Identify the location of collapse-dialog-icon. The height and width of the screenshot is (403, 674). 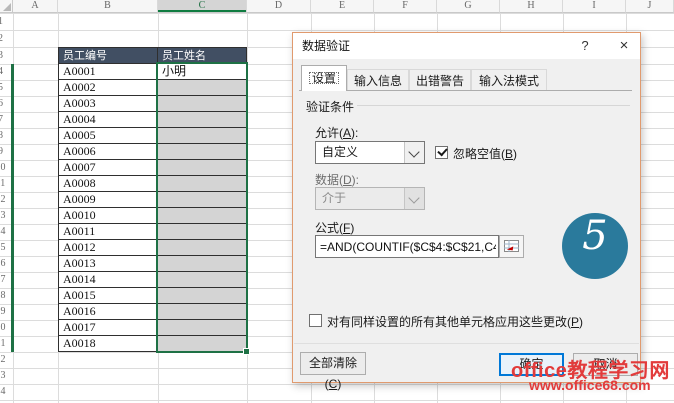
(511, 246).